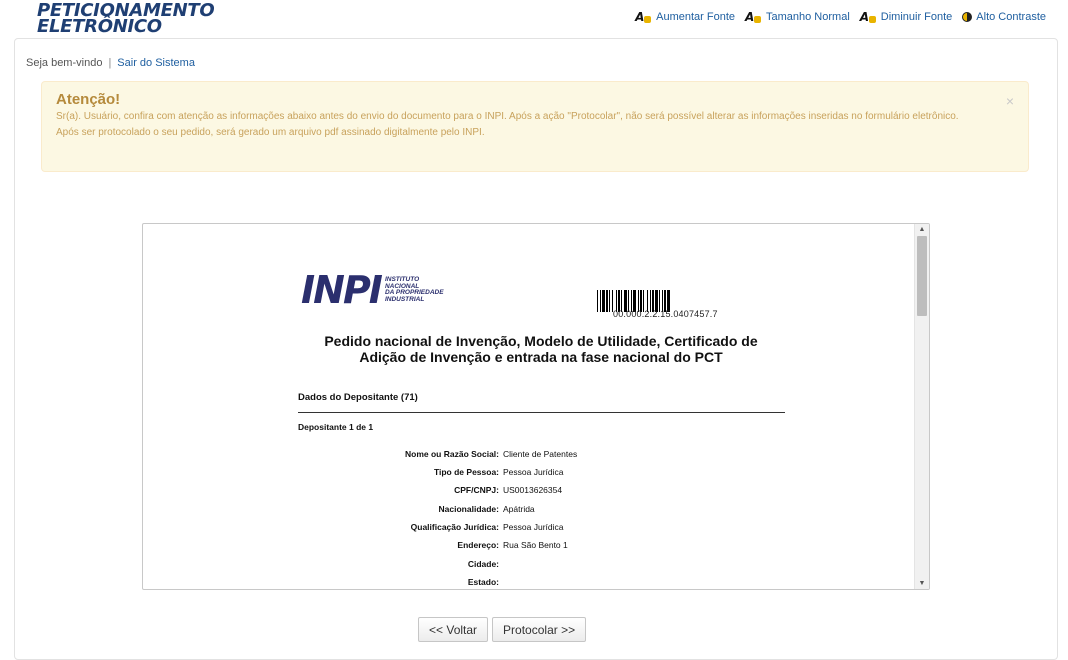  Describe the element at coordinates (398, 582) in the screenshot. I see `field-label: Estado:` at that location.